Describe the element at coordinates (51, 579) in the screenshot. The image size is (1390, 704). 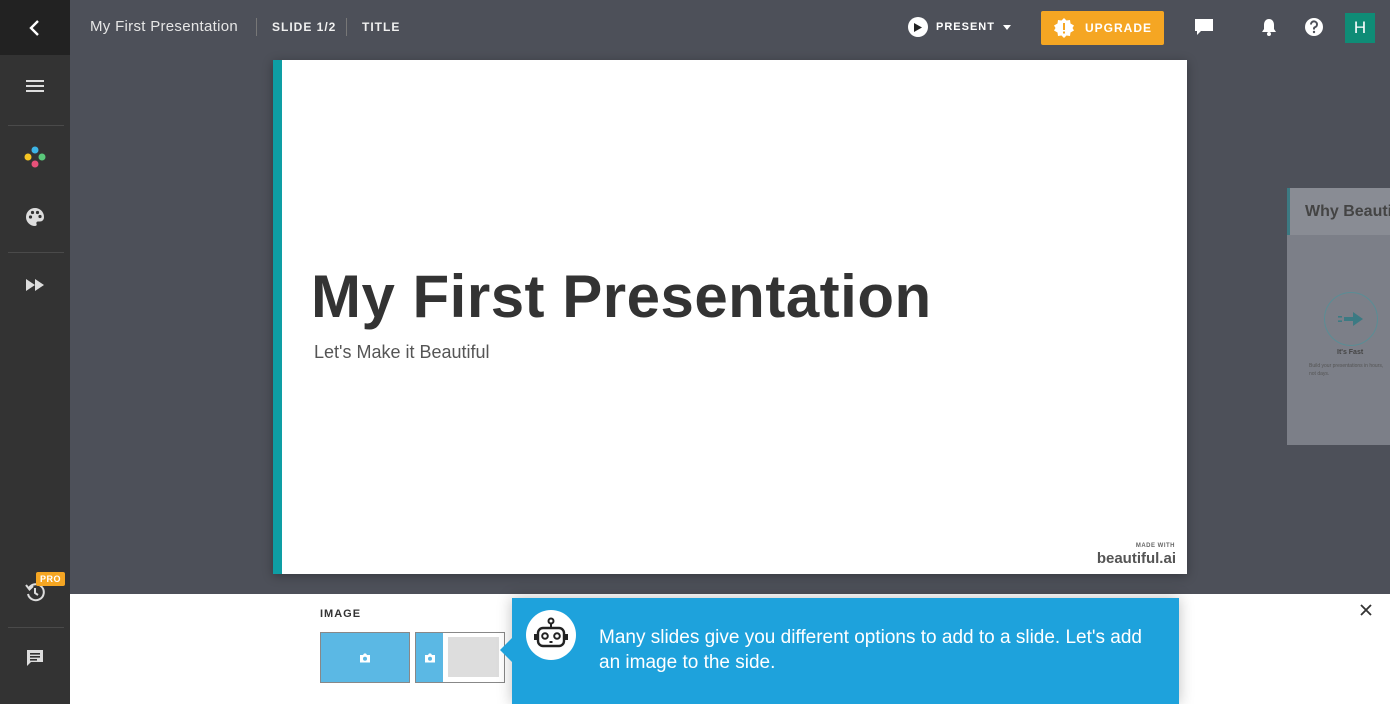
I see `pro-badge: PRO` at that location.